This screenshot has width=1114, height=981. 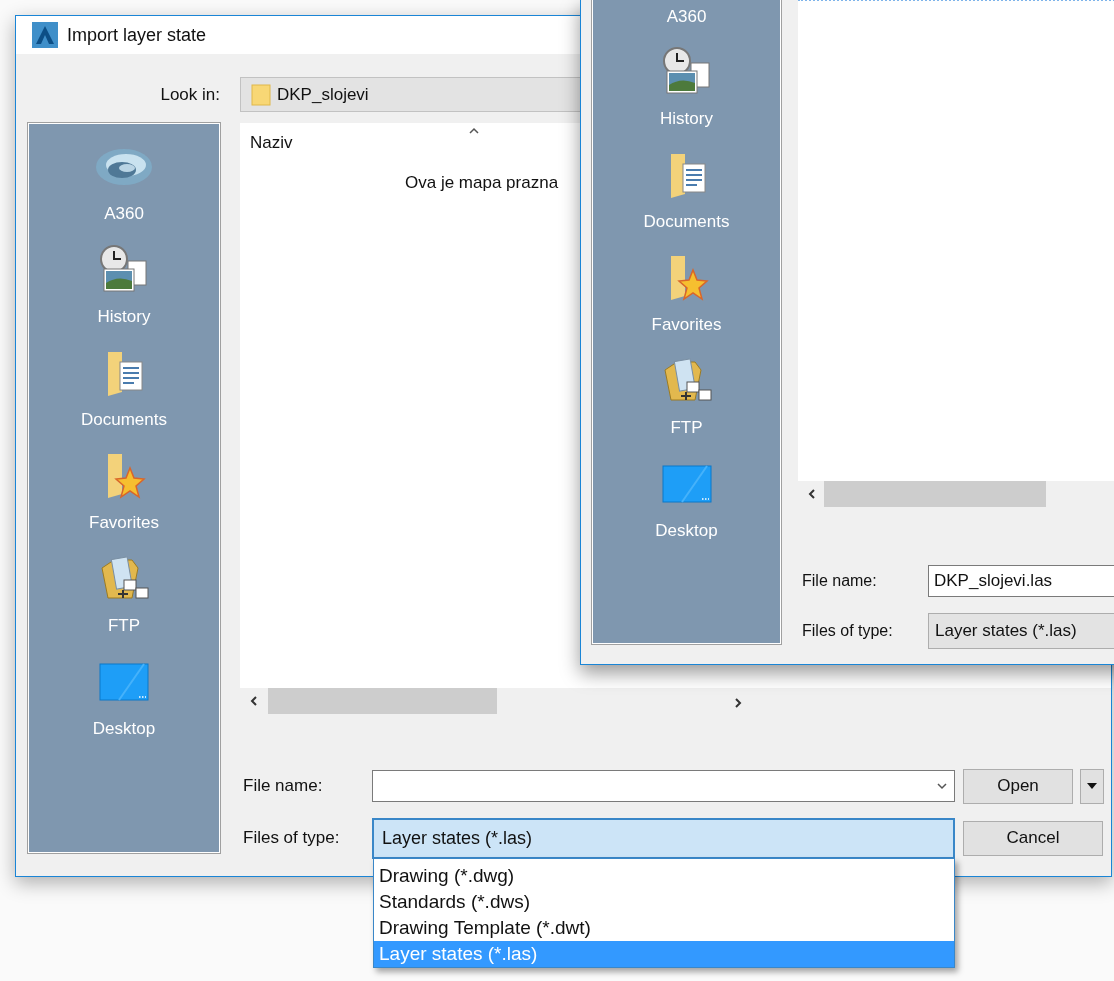 What do you see at coordinates (45, 35) in the screenshot?
I see `triangle-logo-icon` at bounding box center [45, 35].